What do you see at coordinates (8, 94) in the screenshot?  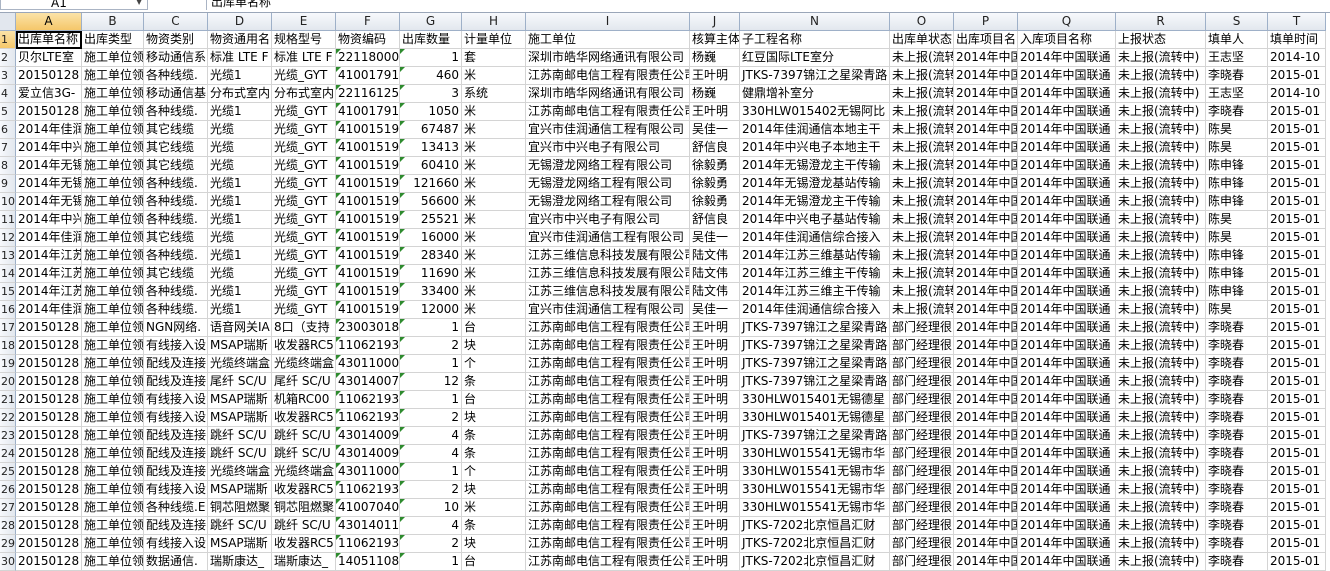 I see `row-header: 4` at bounding box center [8, 94].